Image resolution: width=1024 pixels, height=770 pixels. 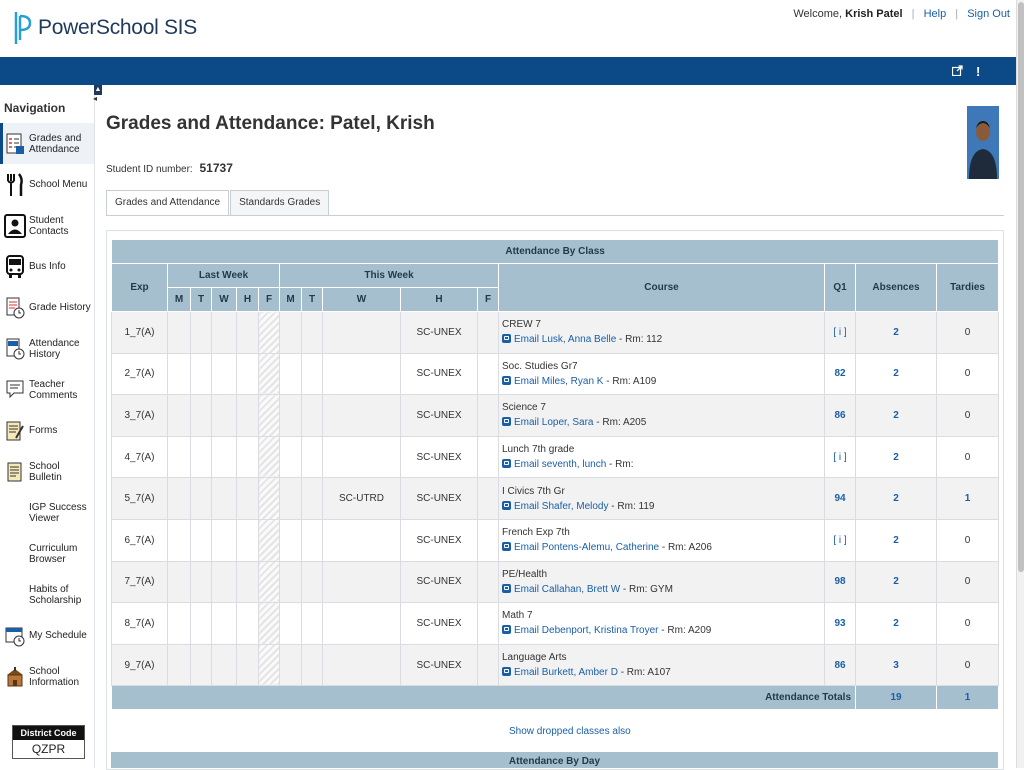 What do you see at coordinates (978, 71) in the screenshot?
I see `alert-icon: !` at bounding box center [978, 71].